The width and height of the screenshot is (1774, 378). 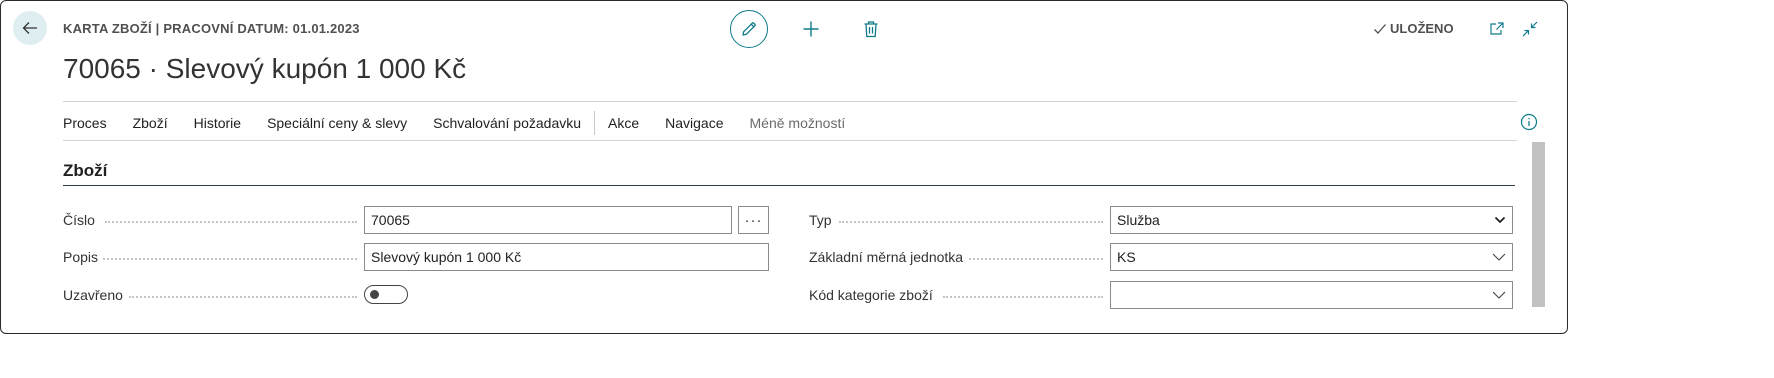 What do you see at coordinates (1126, 257) in the screenshot?
I see `zakladni-jednotka-value: KS` at bounding box center [1126, 257].